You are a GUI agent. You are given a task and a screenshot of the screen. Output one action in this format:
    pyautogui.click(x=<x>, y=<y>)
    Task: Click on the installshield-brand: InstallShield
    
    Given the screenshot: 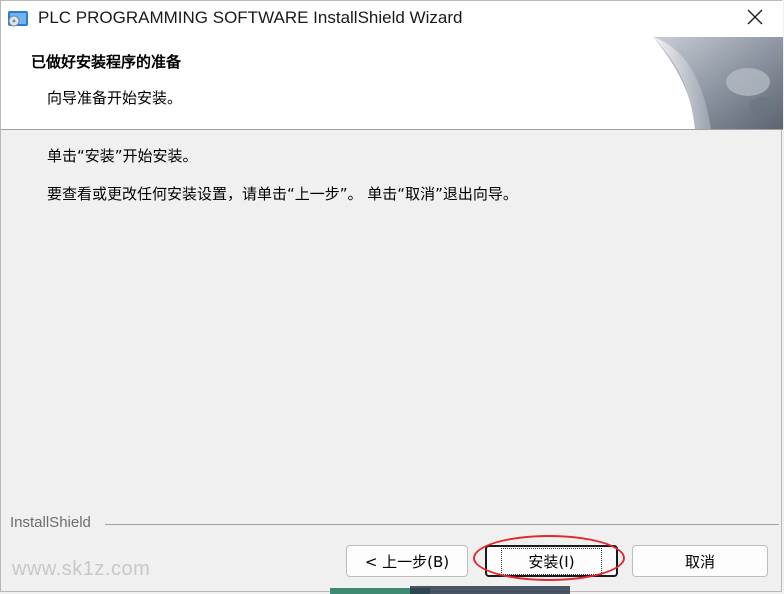 What is the action you would take?
    pyautogui.click(x=50, y=522)
    